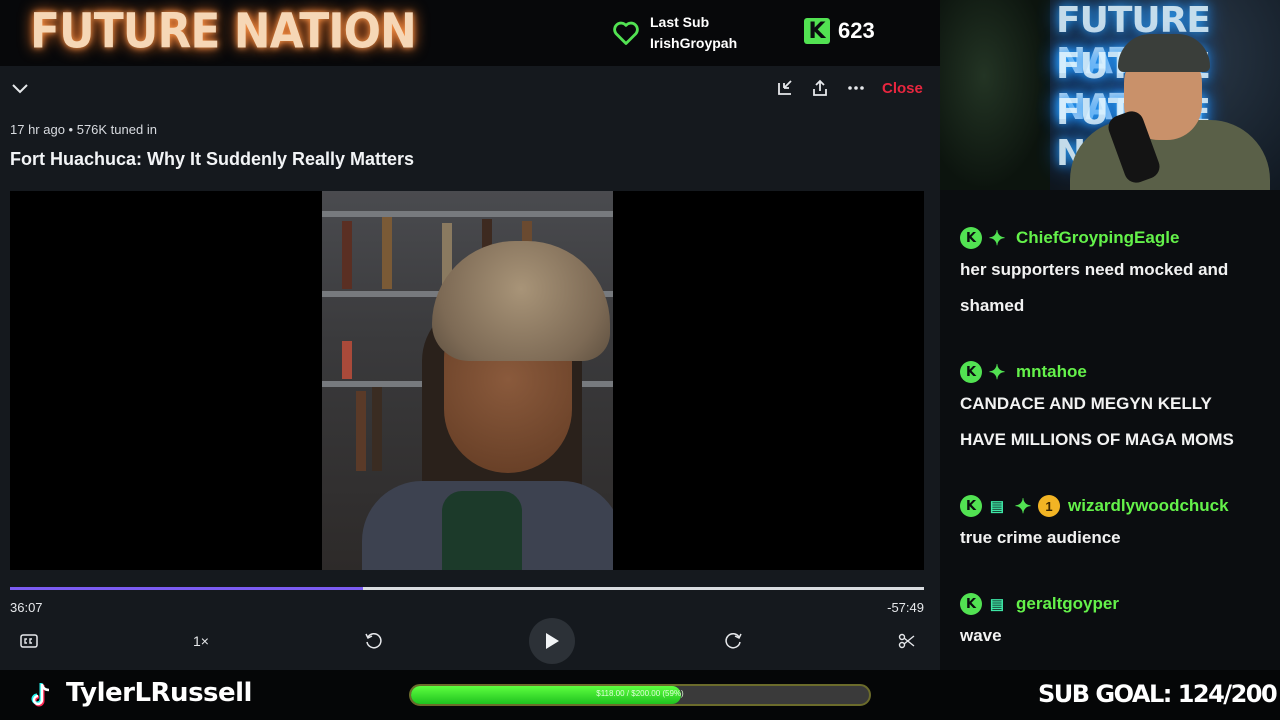 The width and height of the screenshot is (1280, 720). Describe the element at coordinates (159, 693) in the screenshot. I see `streamer-name: TylerLRussell` at that location.